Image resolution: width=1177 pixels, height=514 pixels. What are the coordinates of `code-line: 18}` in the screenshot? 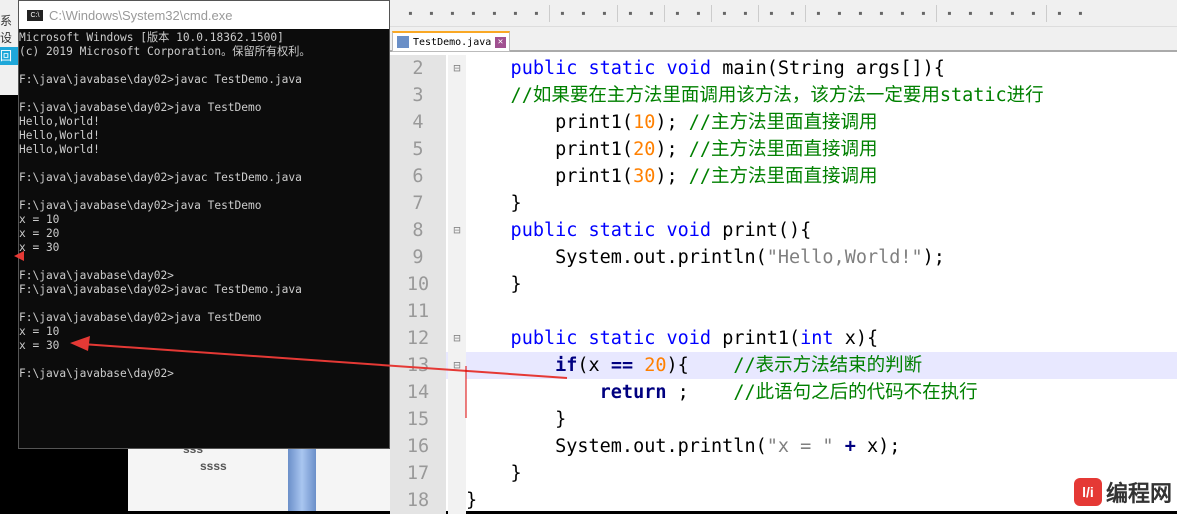 It's located at (783, 500).